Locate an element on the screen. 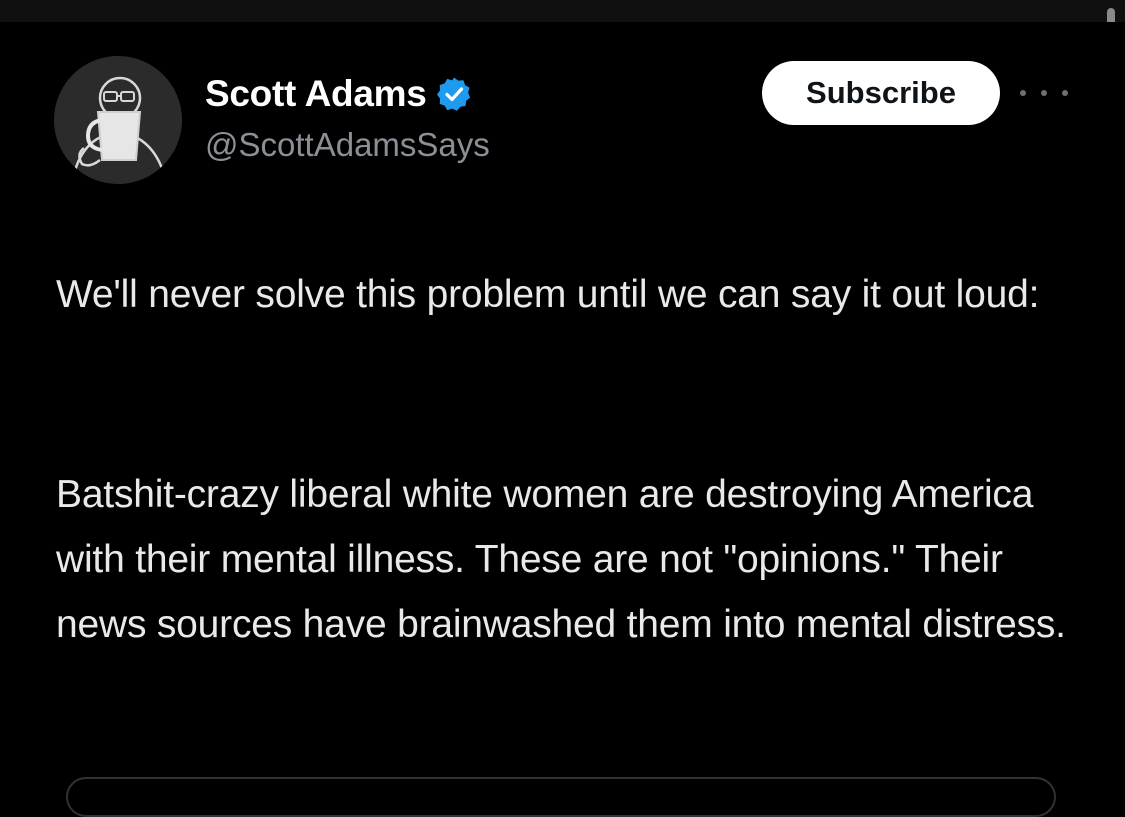 The height and width of the screenshot is (817, 1125). person-drinking-mug-avatar-icon is located at coordinates (118, 120).